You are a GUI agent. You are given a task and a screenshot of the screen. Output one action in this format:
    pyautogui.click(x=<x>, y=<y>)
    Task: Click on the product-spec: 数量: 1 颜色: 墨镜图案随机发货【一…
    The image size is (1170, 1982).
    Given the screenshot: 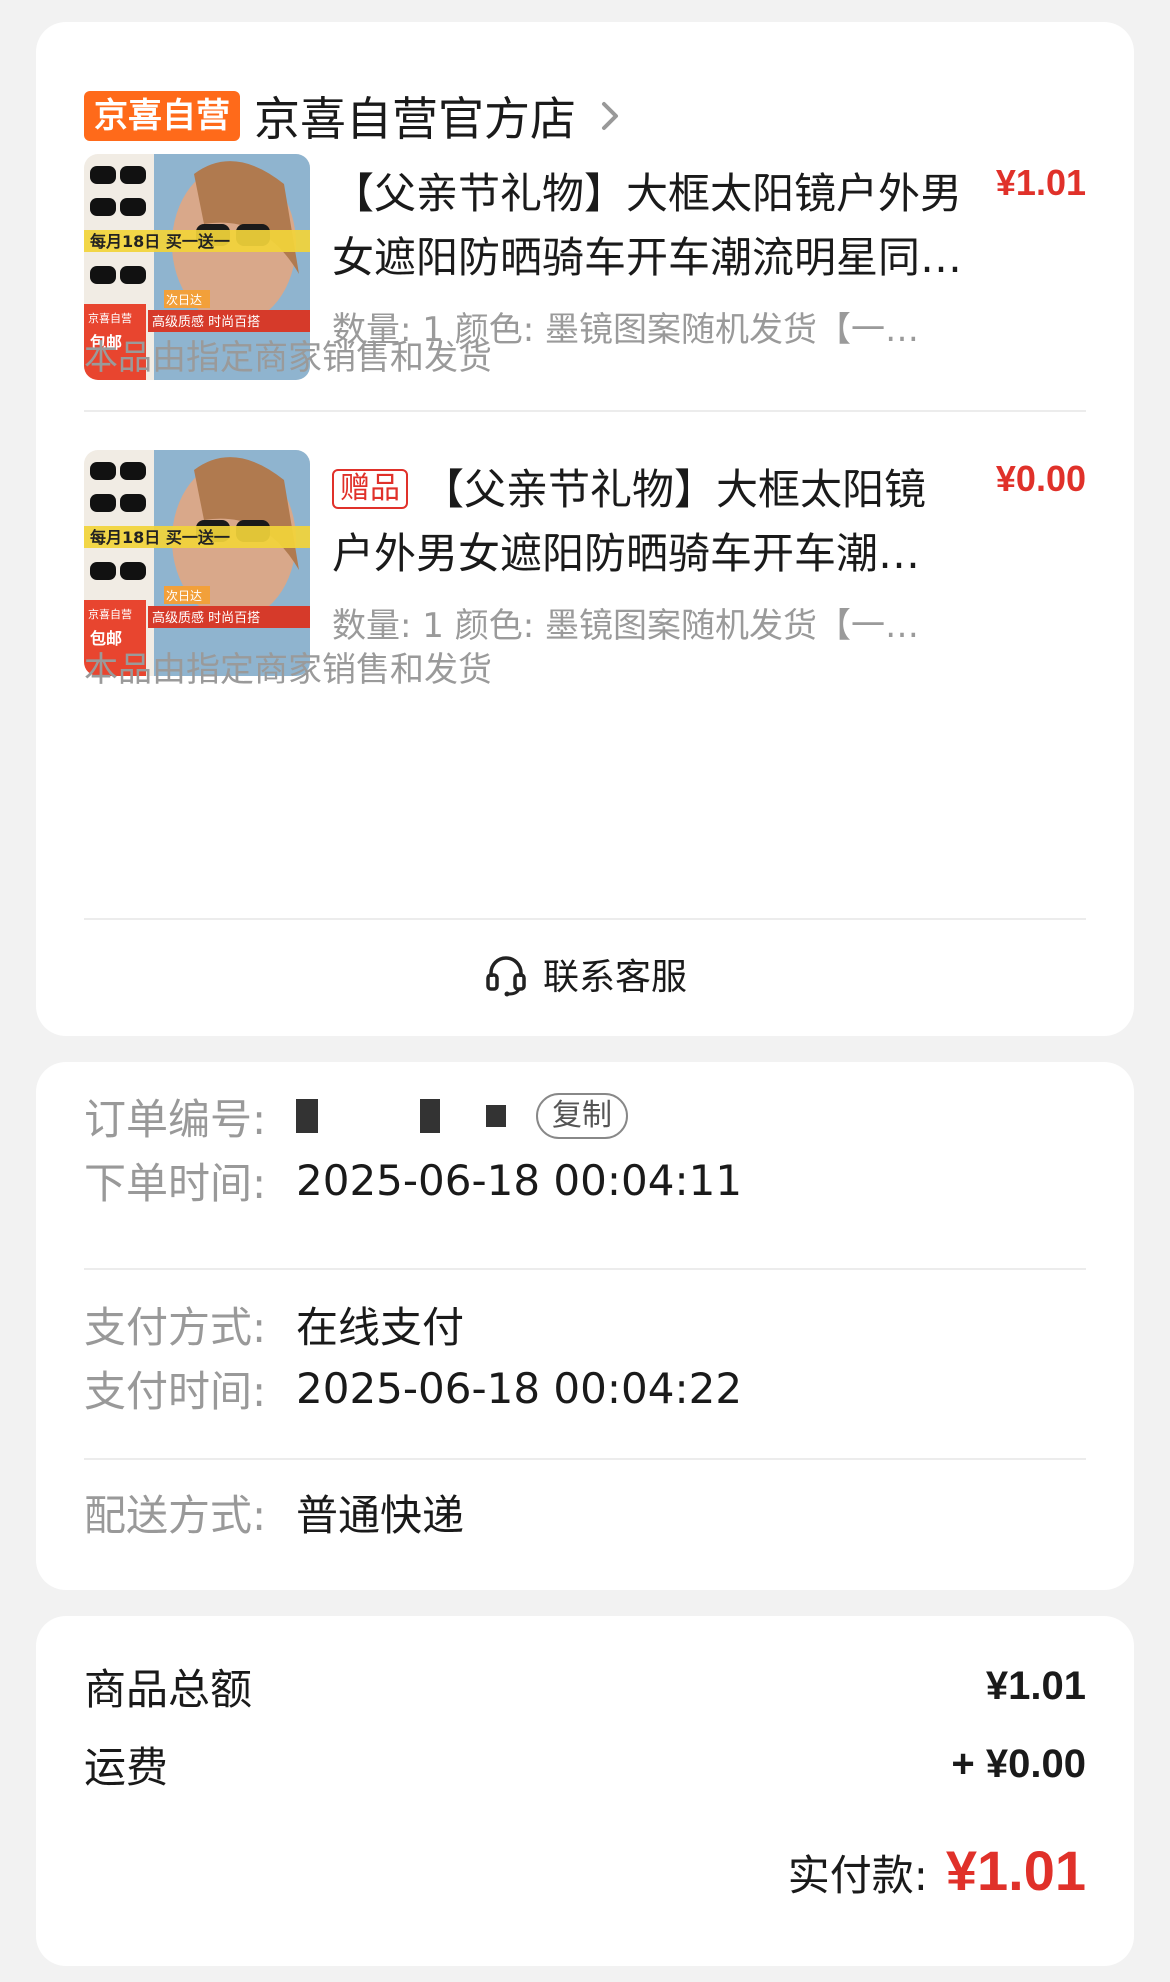 What is the action you would take?
    pyautogui.click(x=625, y=626)
    